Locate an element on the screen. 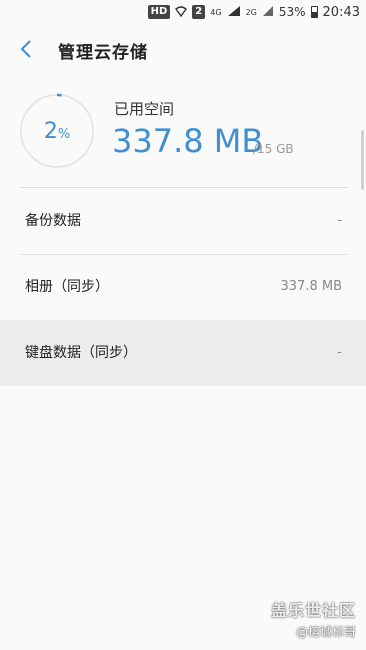 The image size is (366, 650). list-item-gallery-sync: 相册（同步） 337.8 MB is located at coordinates (183, 287).